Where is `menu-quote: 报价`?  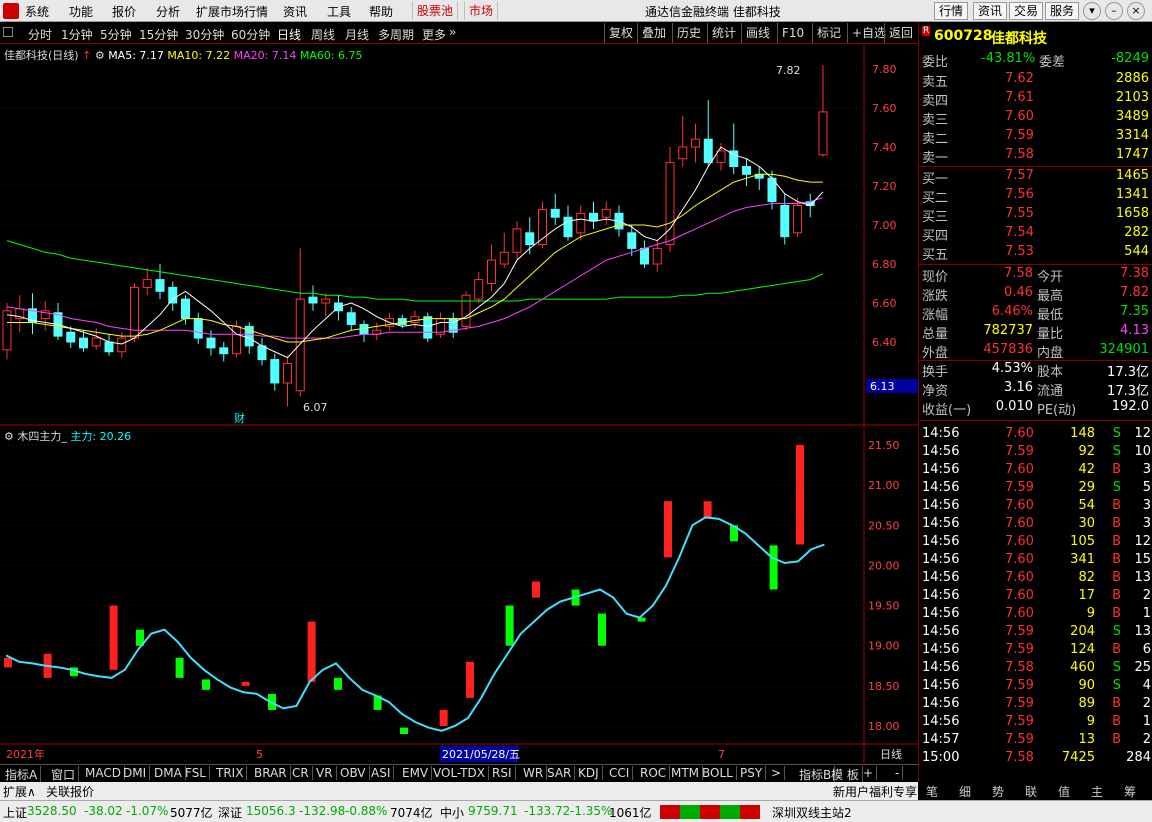 menu-quote: 报价 is located at coordinates (124, 11).